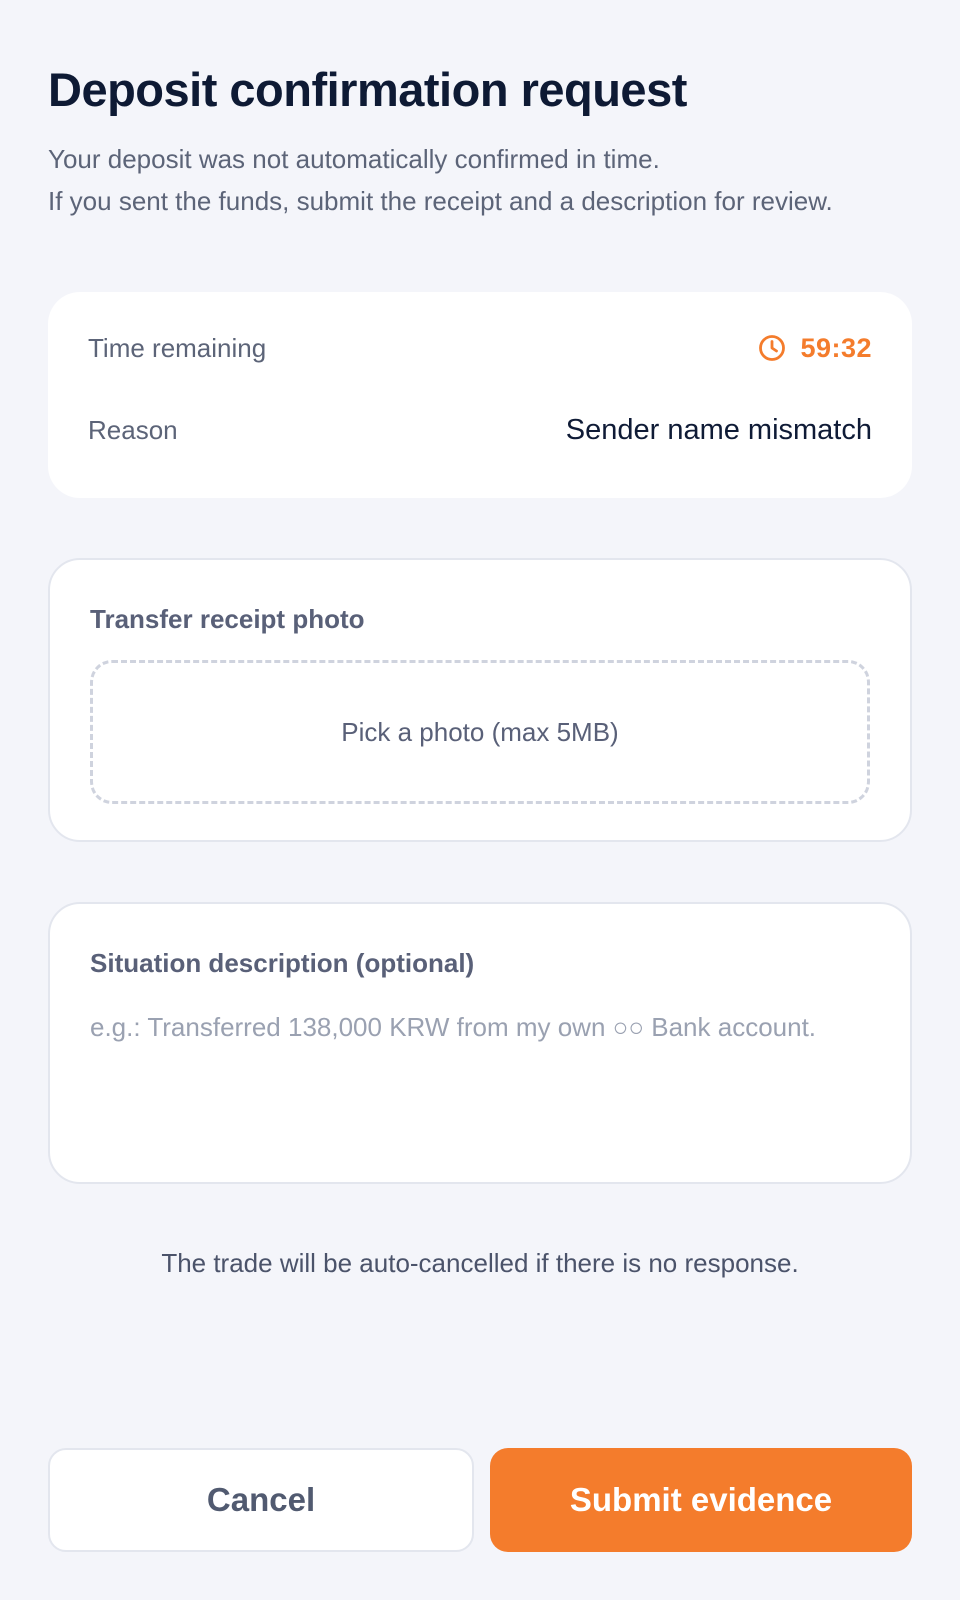  Describe the element at coordinates (367, 89) in the screenshot. I see `page-title: Deposit confirmation request` at that location.